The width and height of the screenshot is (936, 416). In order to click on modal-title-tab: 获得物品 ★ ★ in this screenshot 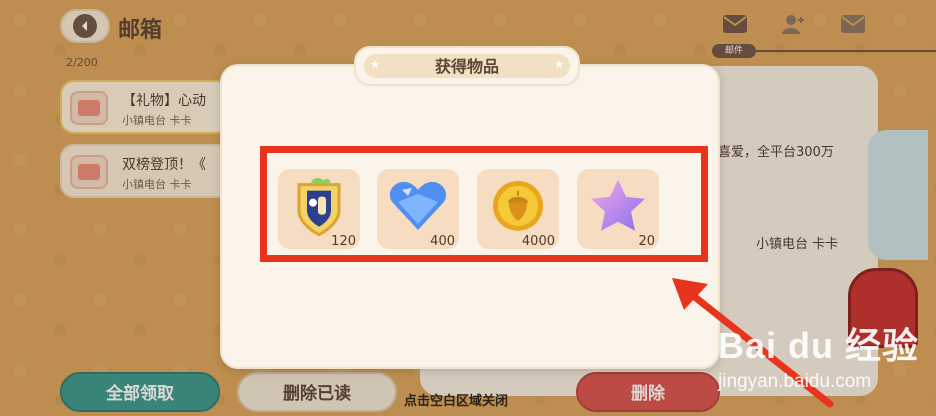, I will do `click(467, 66)`.